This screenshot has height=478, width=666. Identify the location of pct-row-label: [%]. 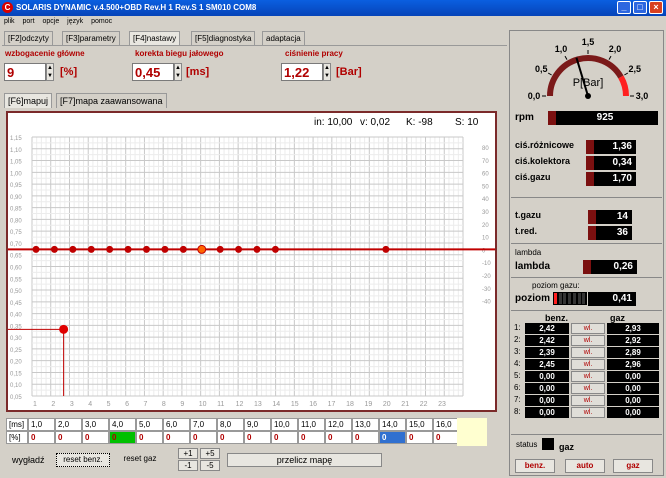
(17, 437).